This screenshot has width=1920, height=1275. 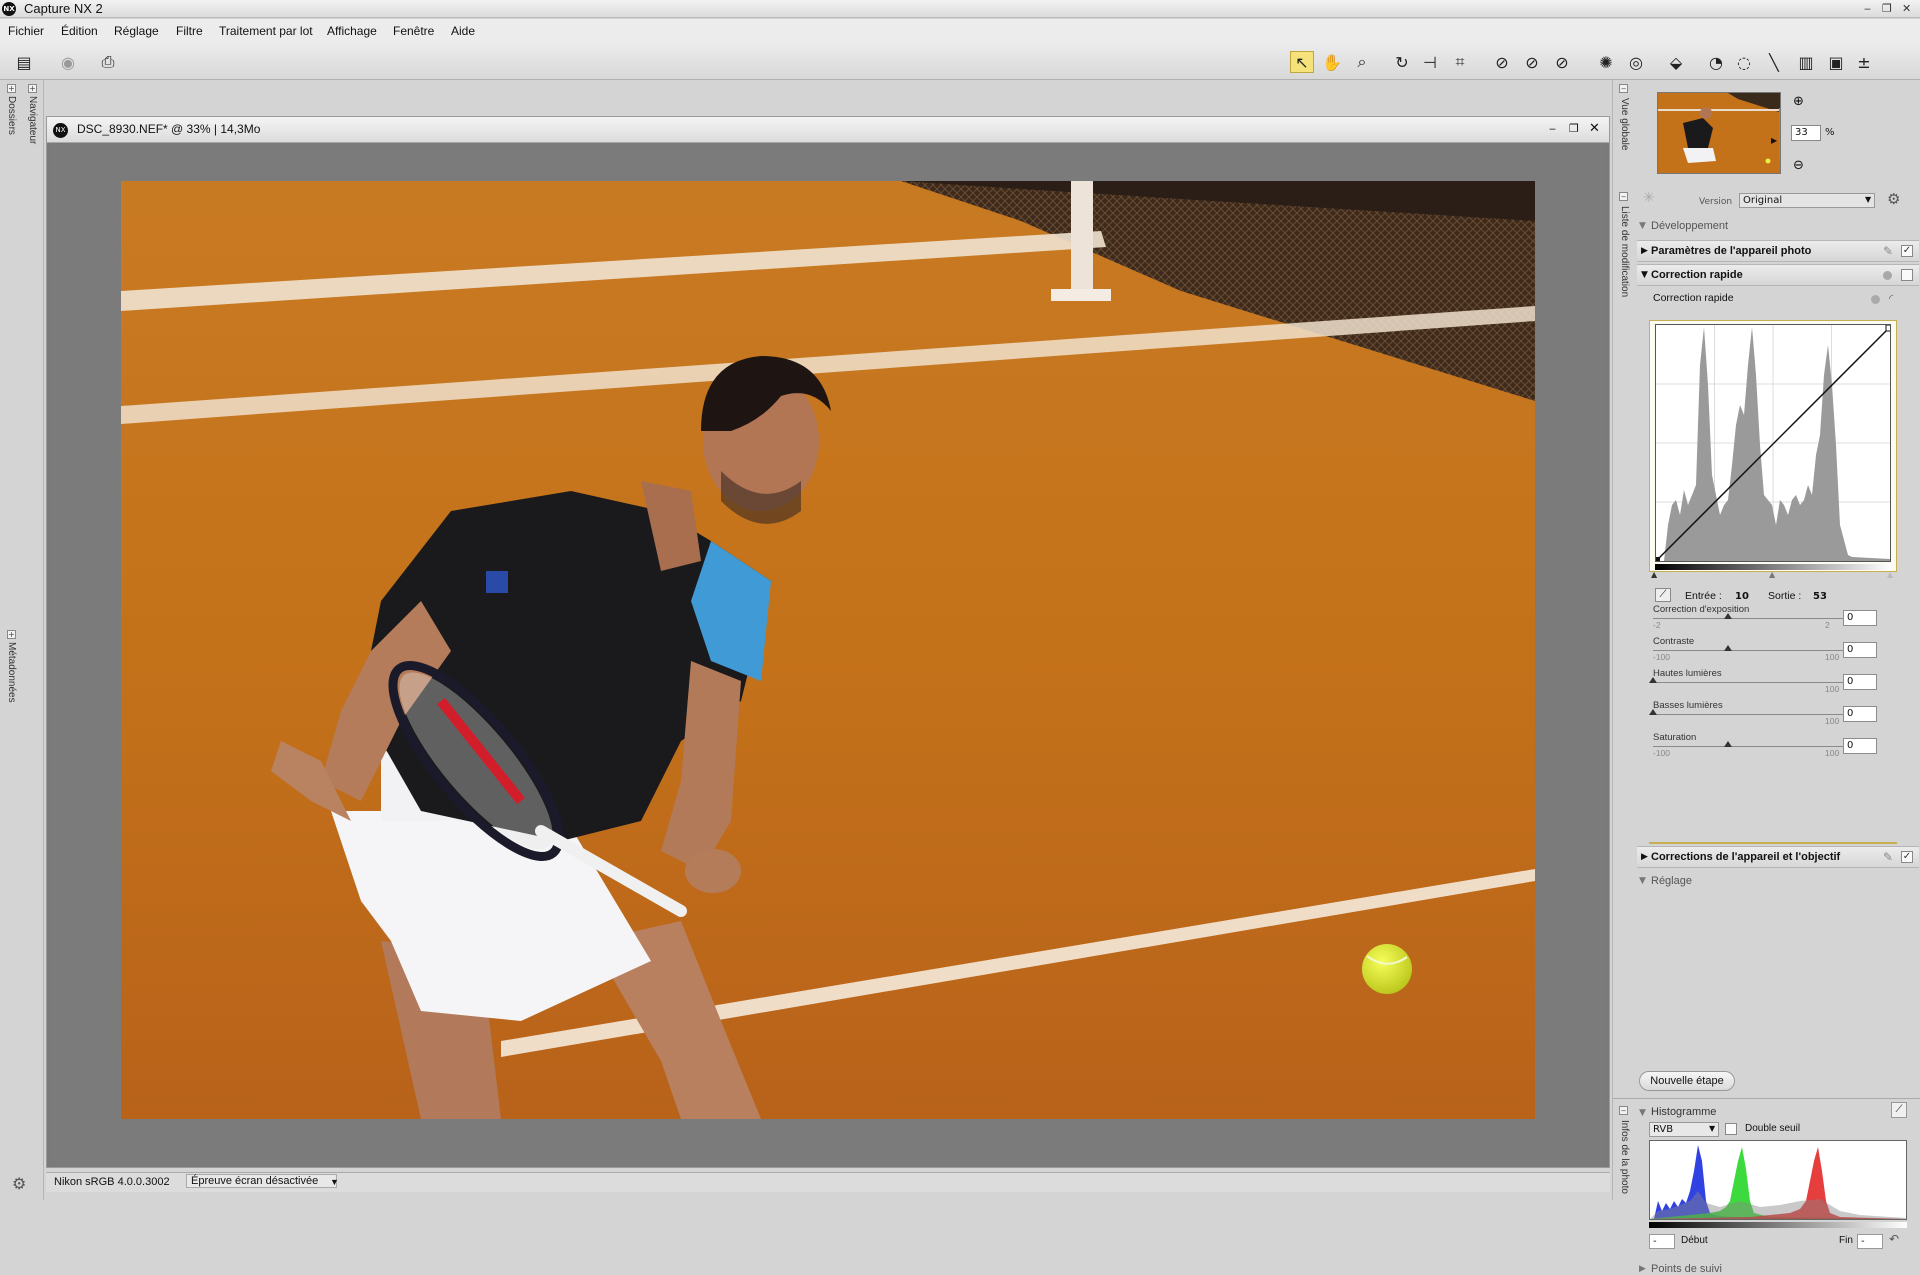 I want to click on tab-dossiers: Dossiers, so click(x=11, y=115).